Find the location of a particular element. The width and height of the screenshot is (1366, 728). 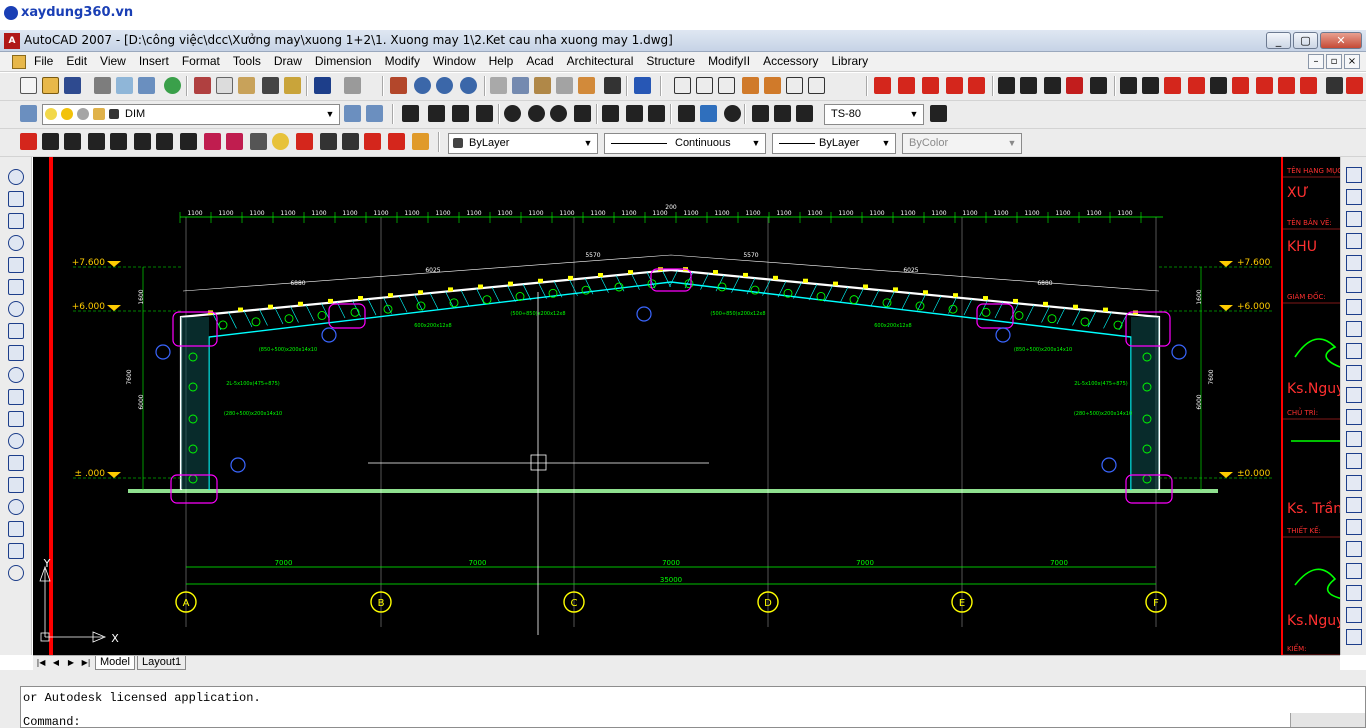

more-icon is located at coordinates (1354, 85).